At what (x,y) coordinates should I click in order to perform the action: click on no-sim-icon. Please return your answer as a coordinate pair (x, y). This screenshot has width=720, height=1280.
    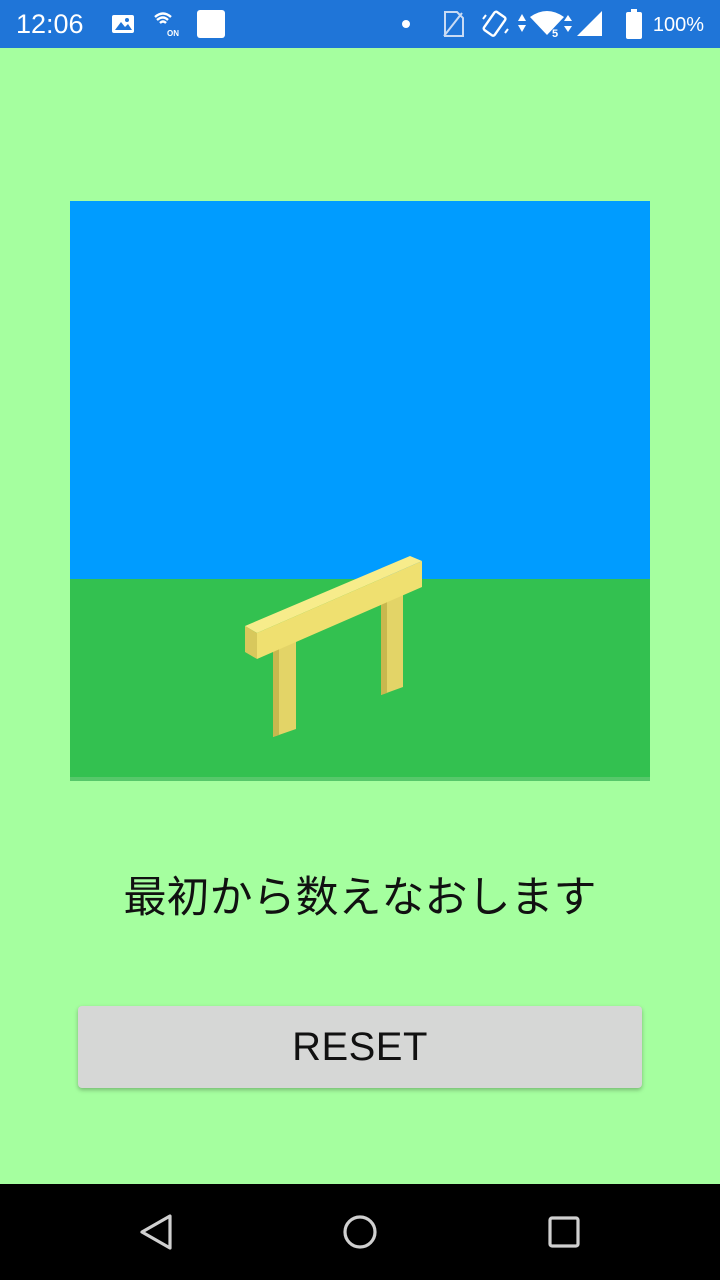
    Looking at the image, I should click on (453, 24).